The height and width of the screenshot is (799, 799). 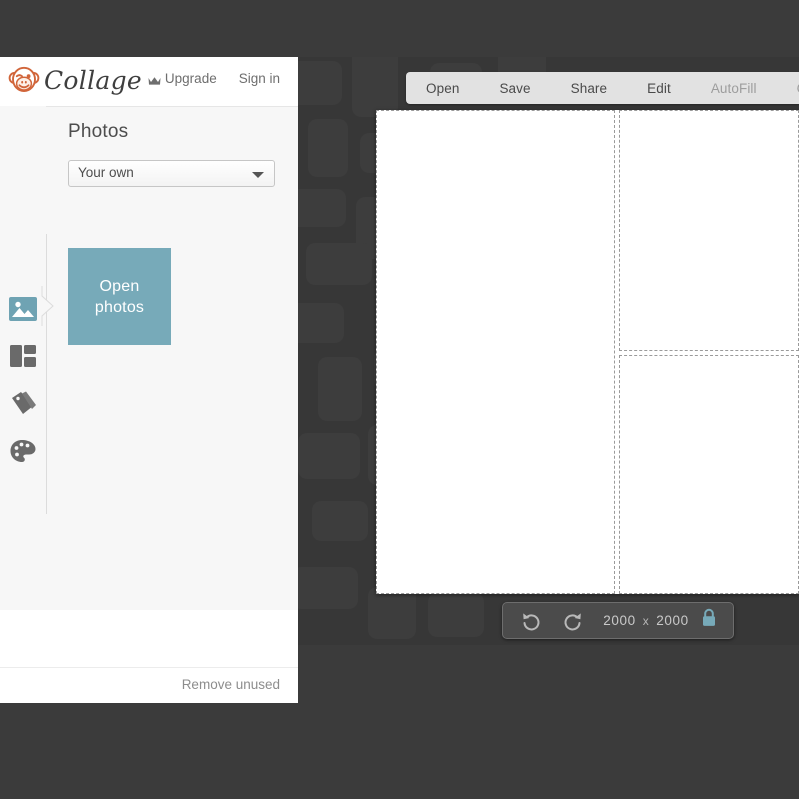 What do you see at coordinates (231, 684) in the screenshot?
I see `remove-unused-button: Remove unused` at bounding box center [231, 684].